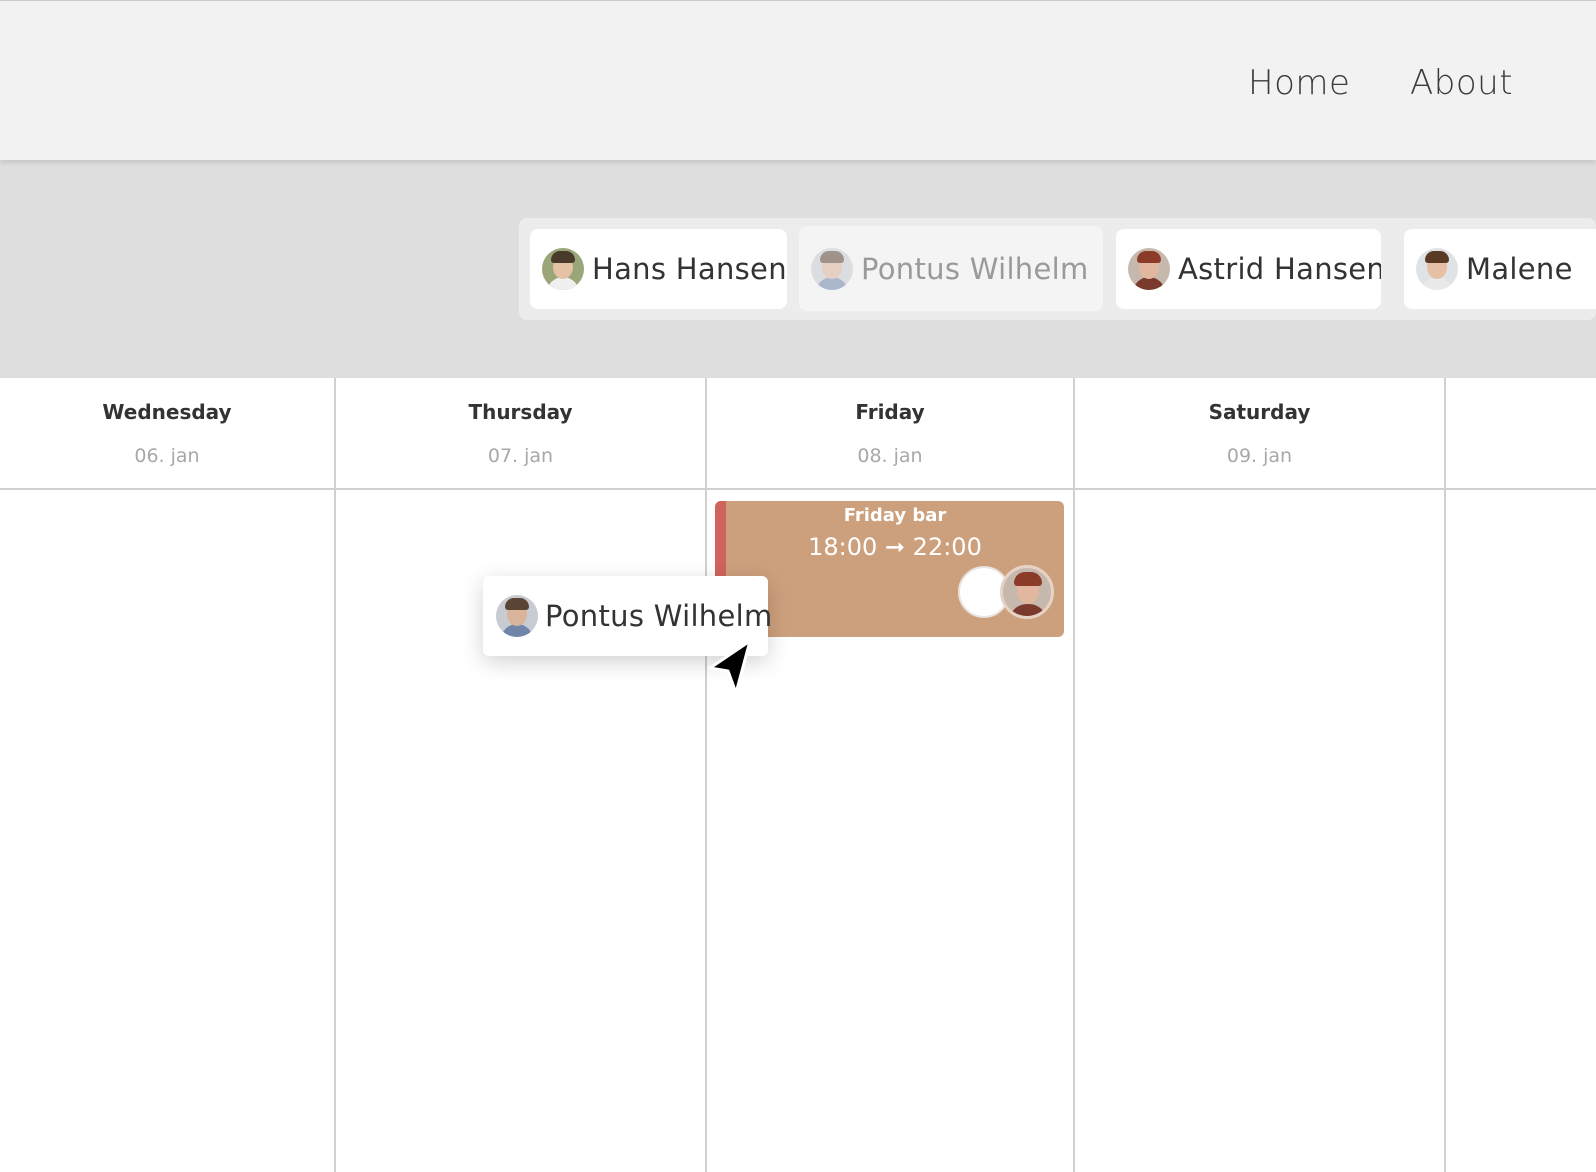  Describe the element at coordinates (167, 412) in the screenshot. I see `day-name: Wednesday` at that location.